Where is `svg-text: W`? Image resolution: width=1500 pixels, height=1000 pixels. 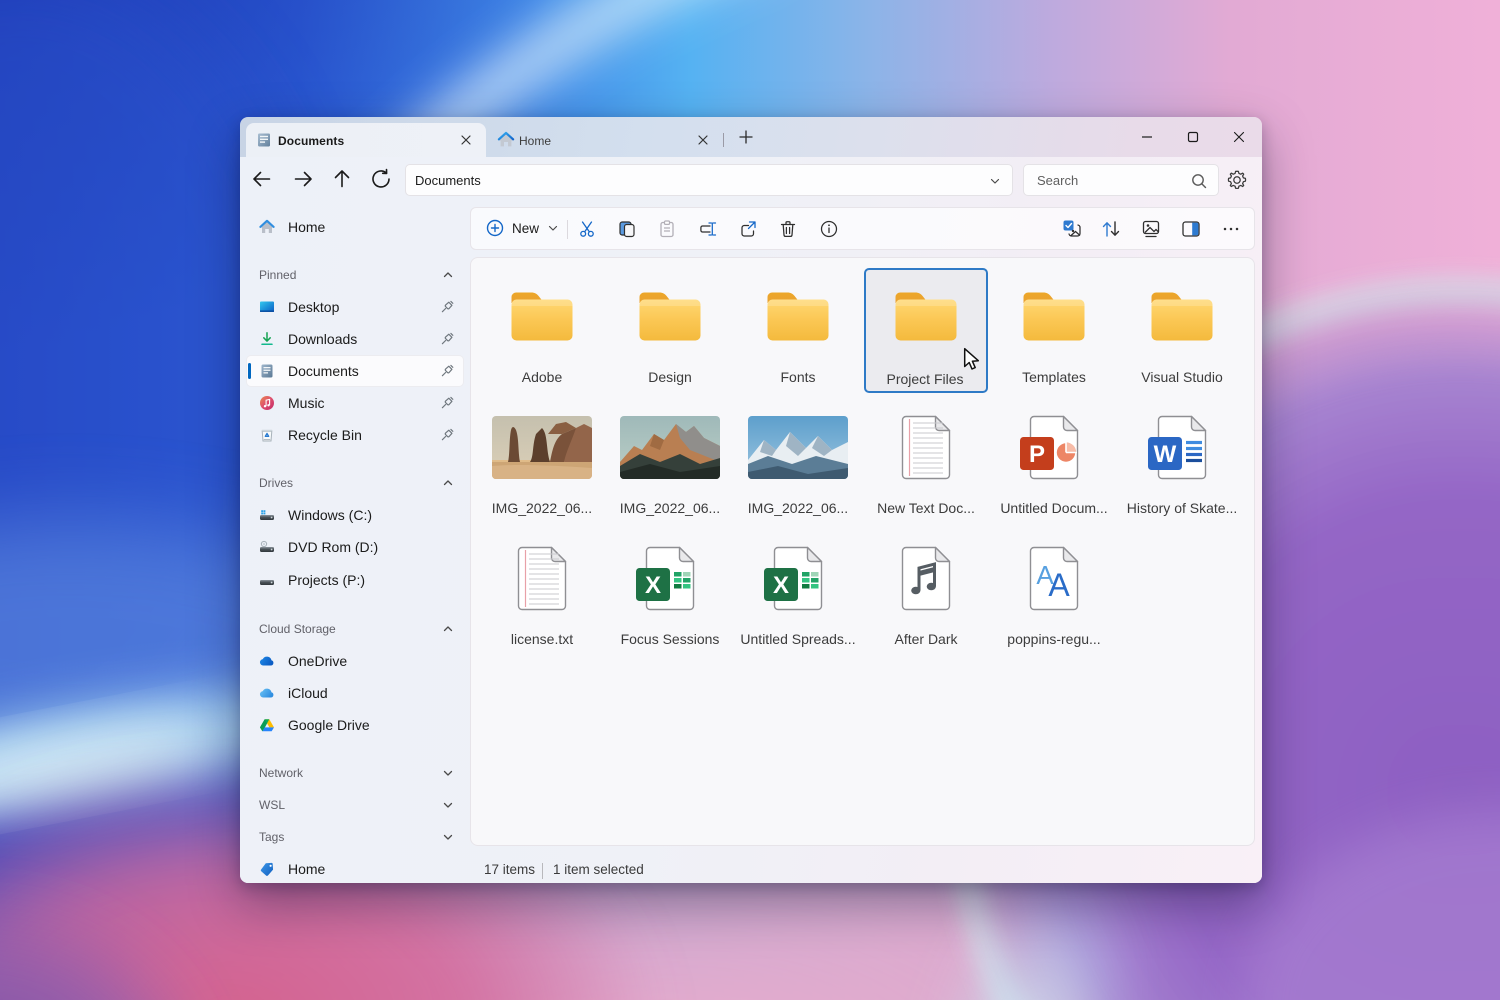
svg-text: W is located at coordinates (1165, 454).